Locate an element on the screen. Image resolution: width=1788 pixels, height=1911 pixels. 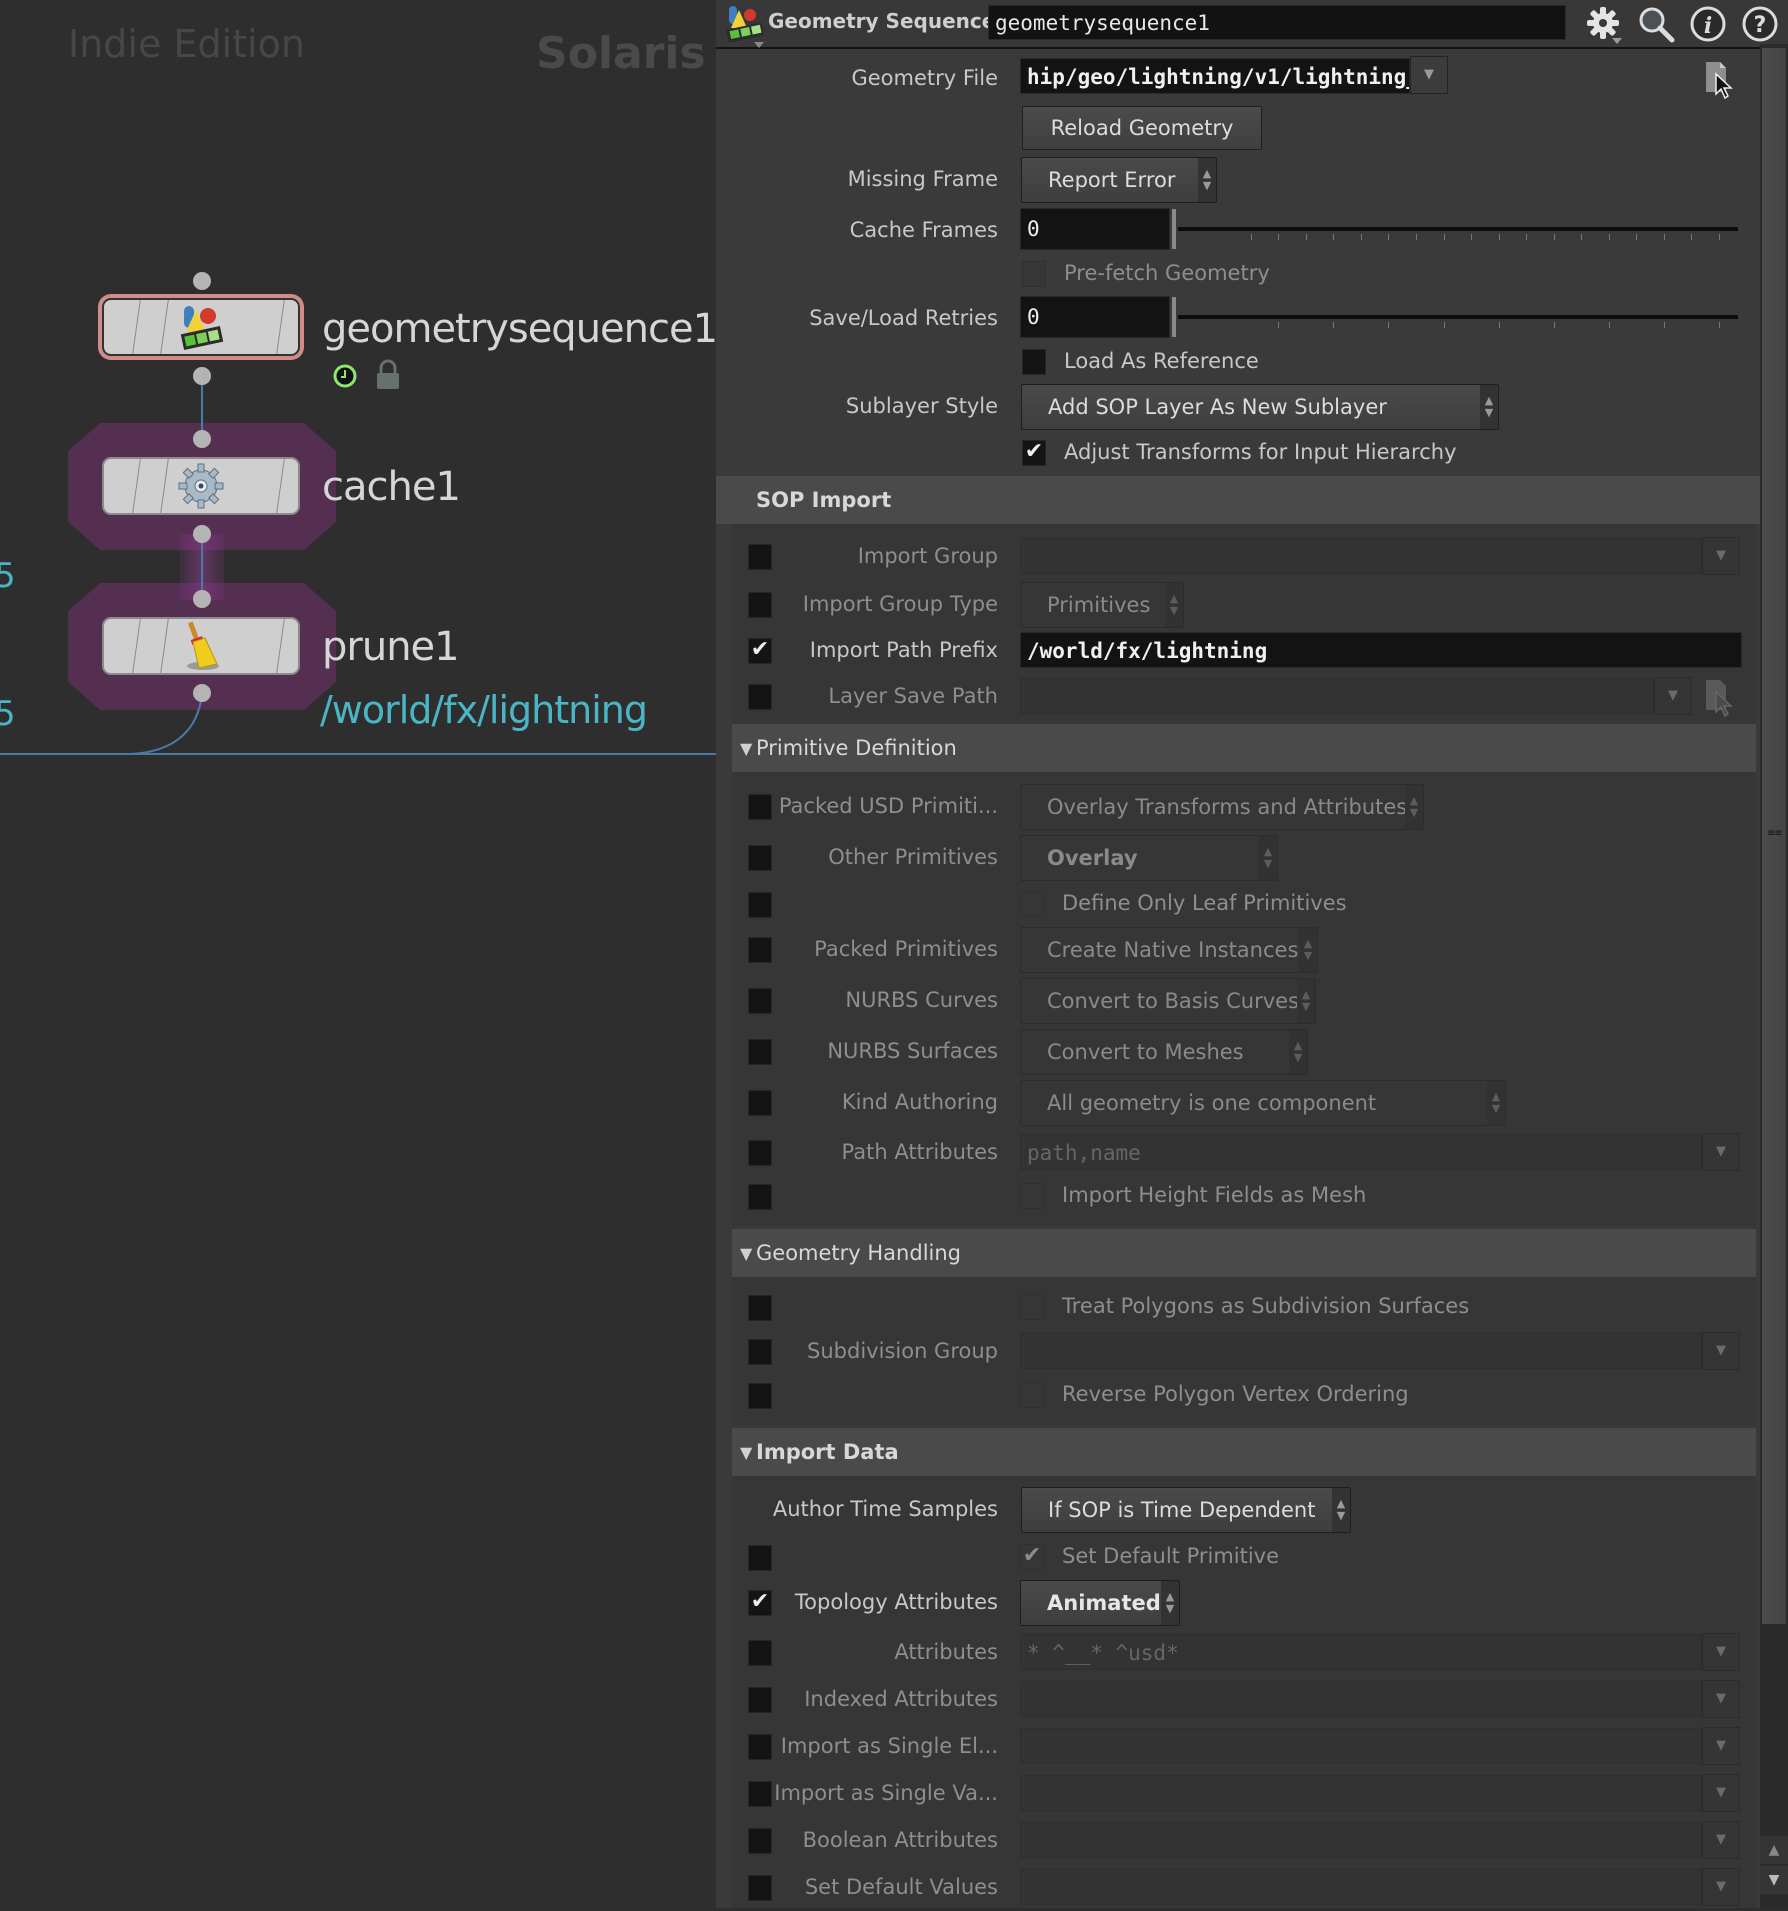
info-icon: i is located at coordinates (1708, 24).